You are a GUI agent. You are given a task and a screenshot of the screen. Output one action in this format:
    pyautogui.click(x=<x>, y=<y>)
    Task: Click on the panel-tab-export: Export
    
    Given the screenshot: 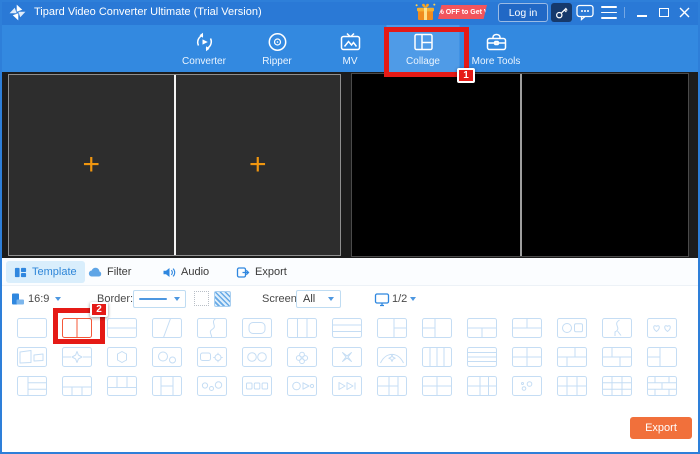 What is the action you would take?
    pyautogui.click(x=261, y=272)
    